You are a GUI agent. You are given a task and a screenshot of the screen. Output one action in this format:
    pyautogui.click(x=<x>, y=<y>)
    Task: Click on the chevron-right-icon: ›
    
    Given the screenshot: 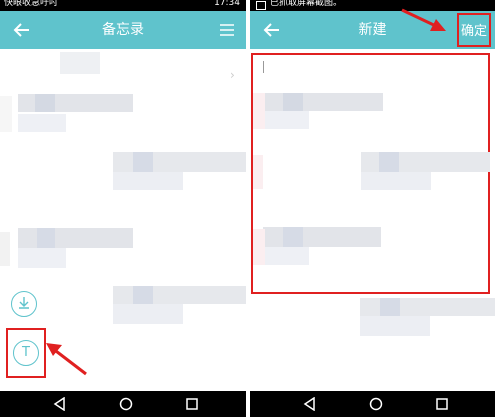 What is the action you would take?
    pyautogui.click(x=232, y=75)
    